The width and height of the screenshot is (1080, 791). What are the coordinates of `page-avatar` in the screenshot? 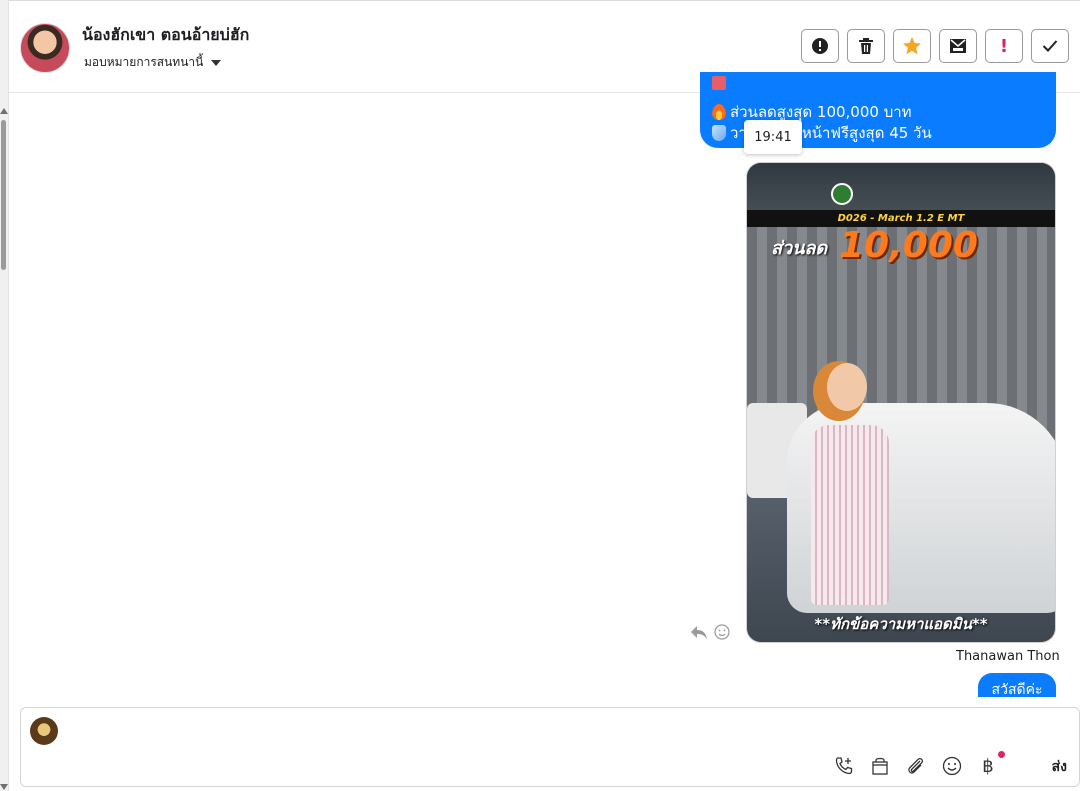 It's located at (44, 731).